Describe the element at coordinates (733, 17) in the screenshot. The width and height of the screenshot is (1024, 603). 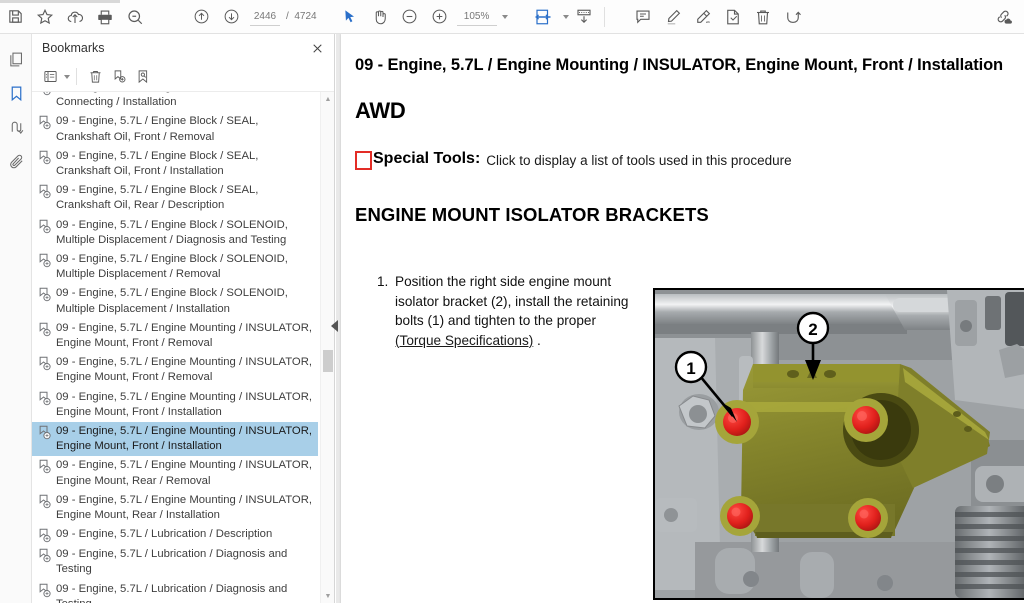
I see `stamp-icon` at that location.